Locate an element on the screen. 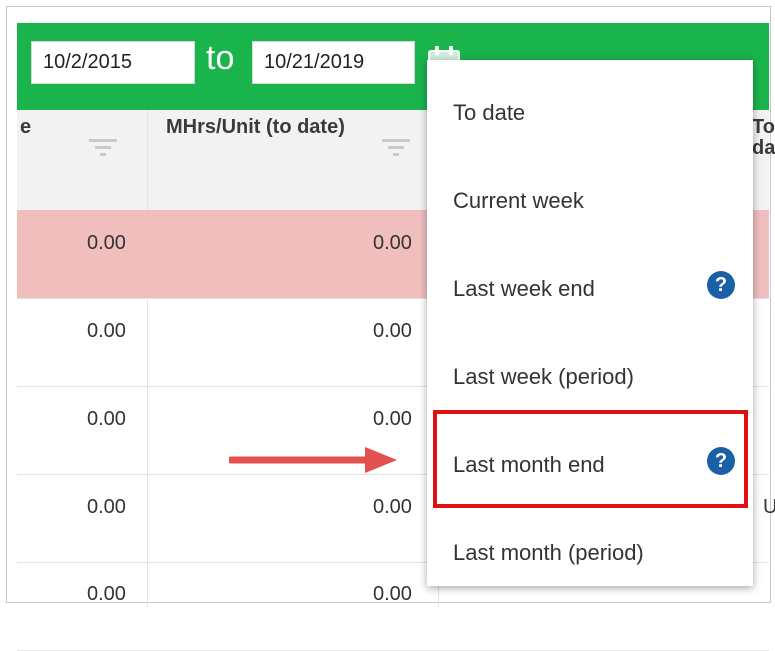 The width and height of the screenshot is (775, 651). menu-item-current-week: Current week is located at coordinates (590, 202).